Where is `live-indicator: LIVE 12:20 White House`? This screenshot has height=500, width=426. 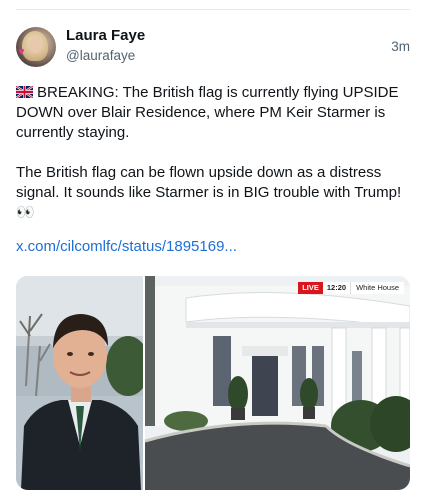 live-indicator: LIVE 12:20 White House is located at coordinates (351, 288).